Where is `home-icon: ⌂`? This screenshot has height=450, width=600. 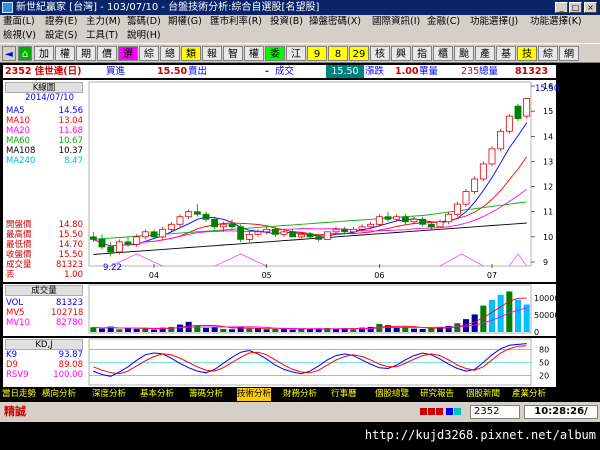
home-icon: ⌂ is located at coordinates (25, 53).